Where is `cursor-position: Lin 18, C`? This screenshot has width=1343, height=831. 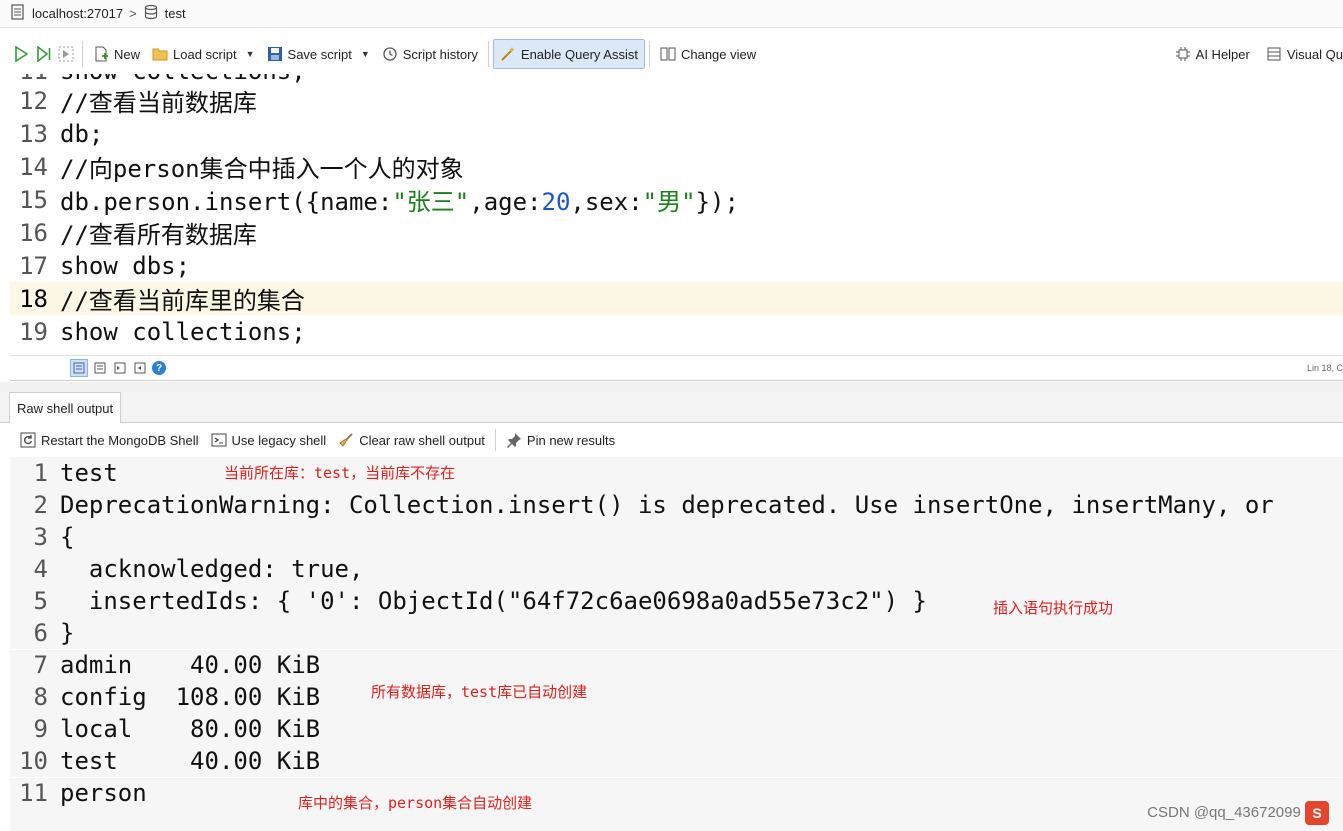 cursor-position: Lin 18, C is located at coordinates (1324, 368).